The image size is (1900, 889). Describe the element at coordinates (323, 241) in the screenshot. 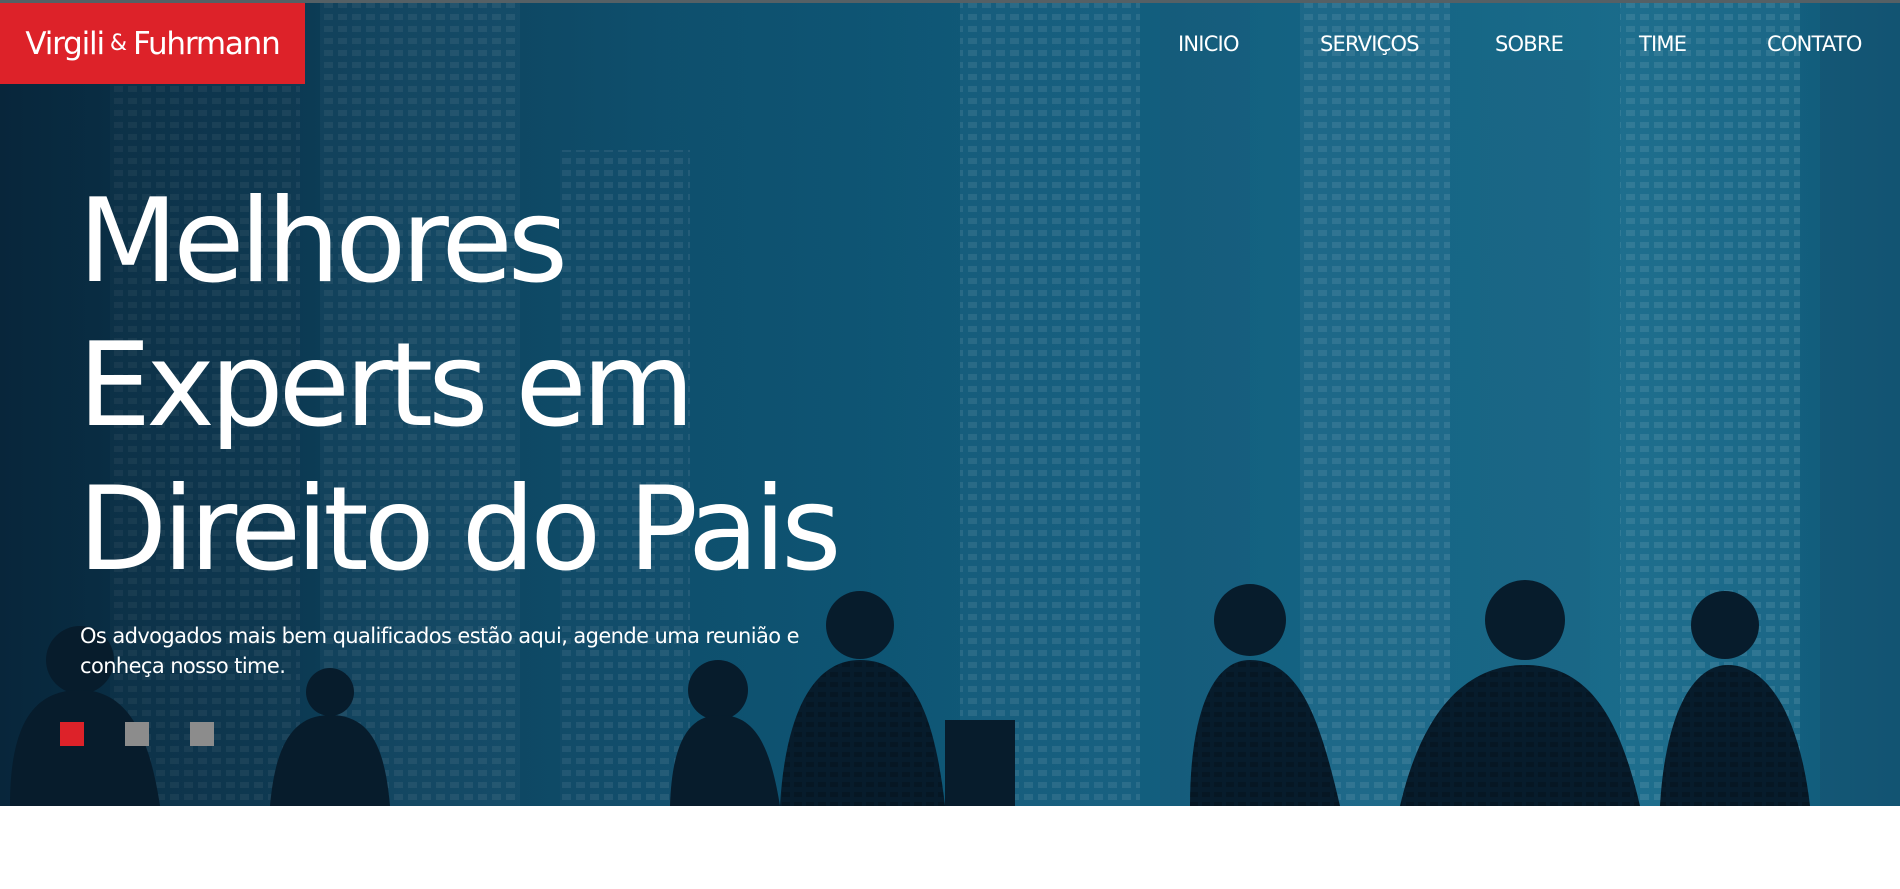

I see `headline-line-1: Melhores` at that location.